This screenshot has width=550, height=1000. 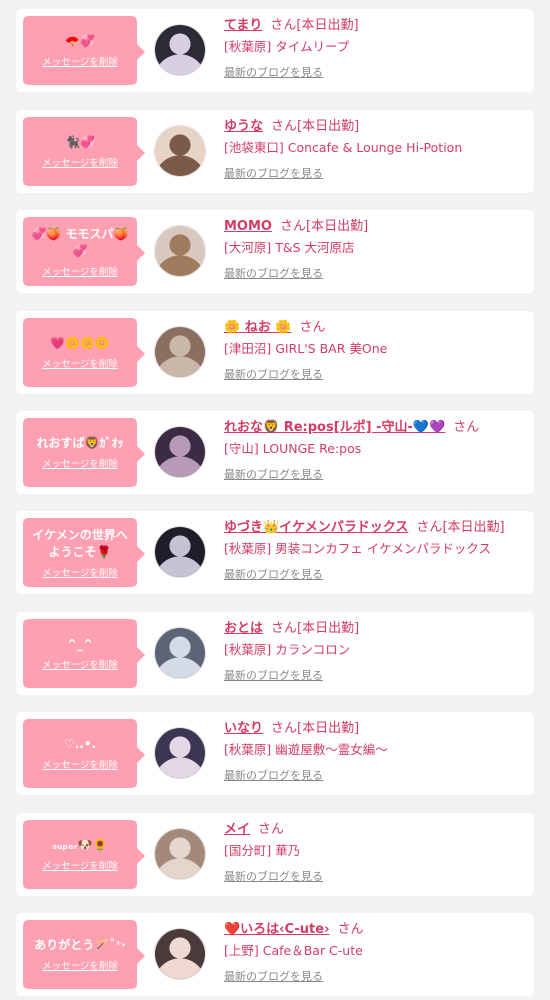 What do you see at coordinates (293, 448) in the screenshot?
I see `shop-info: [守山] LOUNGE Re:pos` at bounding box center [293, 448].